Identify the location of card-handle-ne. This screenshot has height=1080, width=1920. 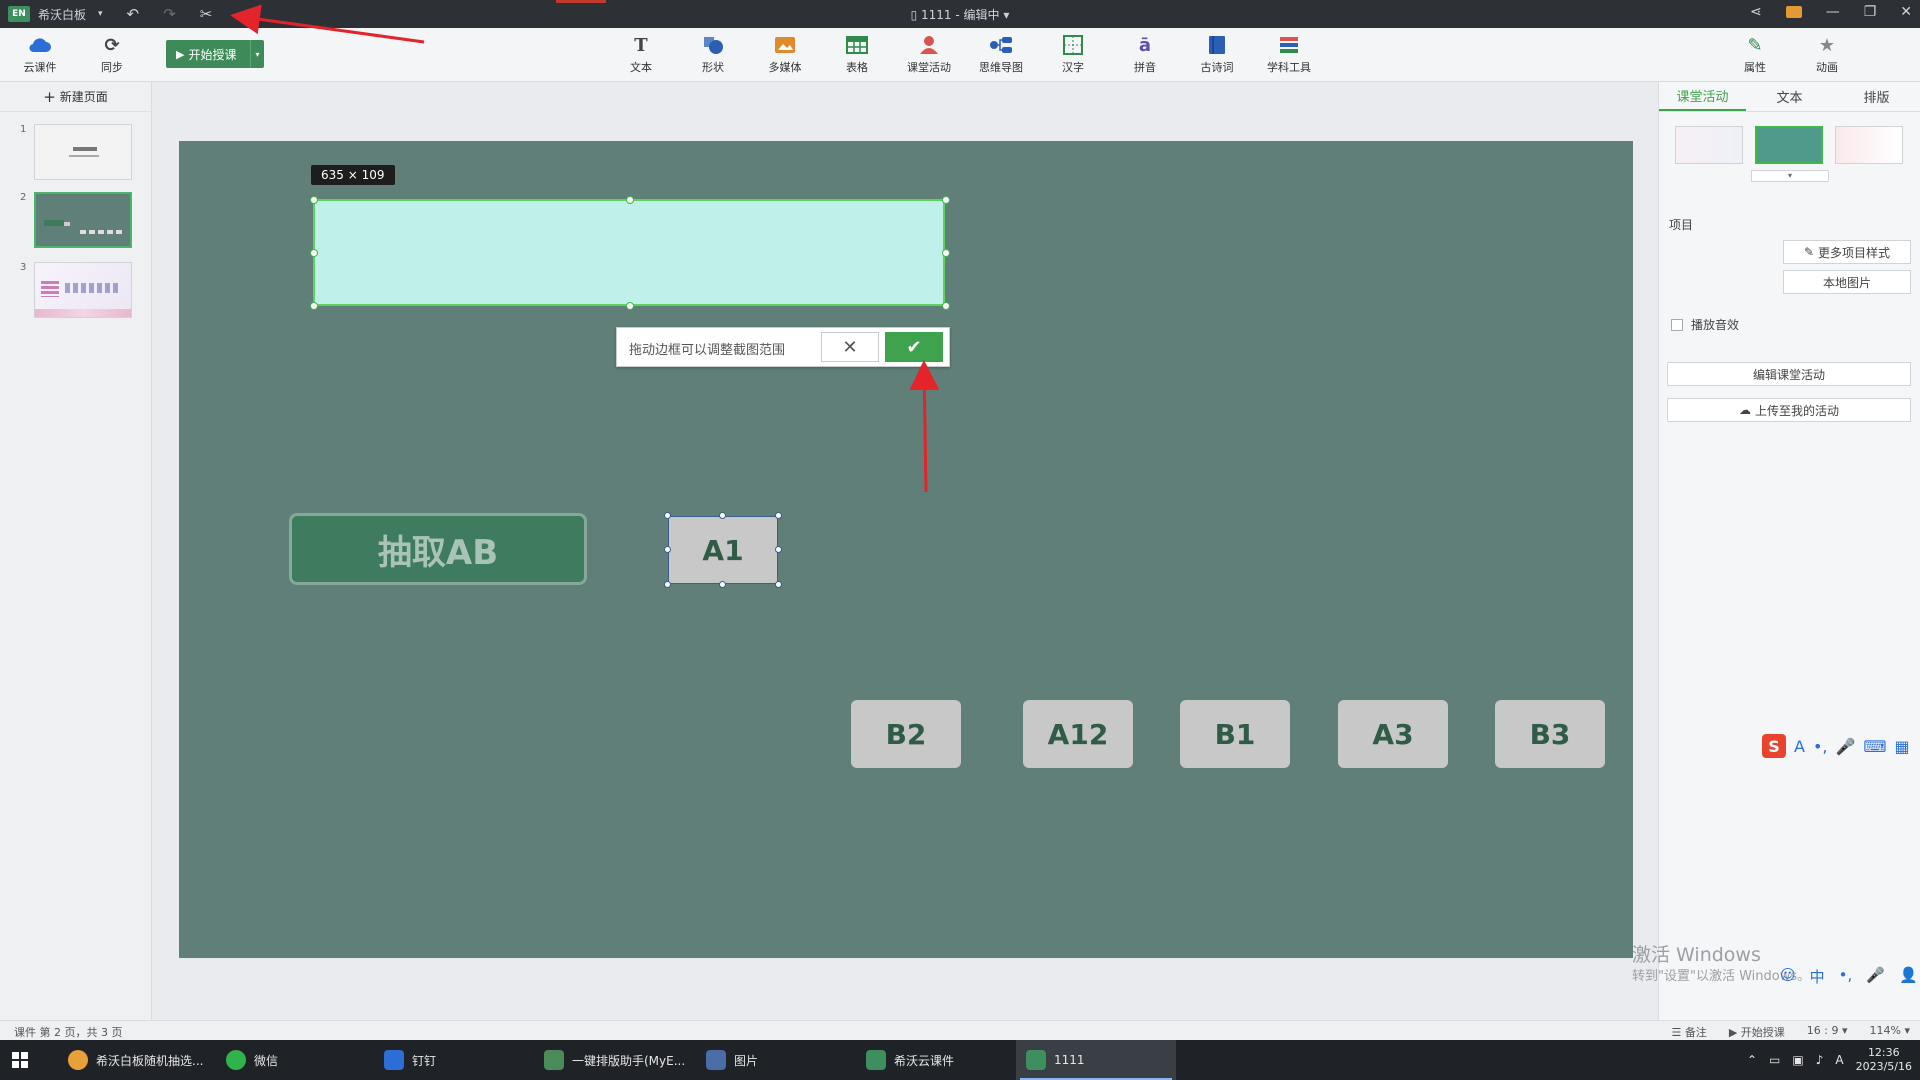
(778, 515).